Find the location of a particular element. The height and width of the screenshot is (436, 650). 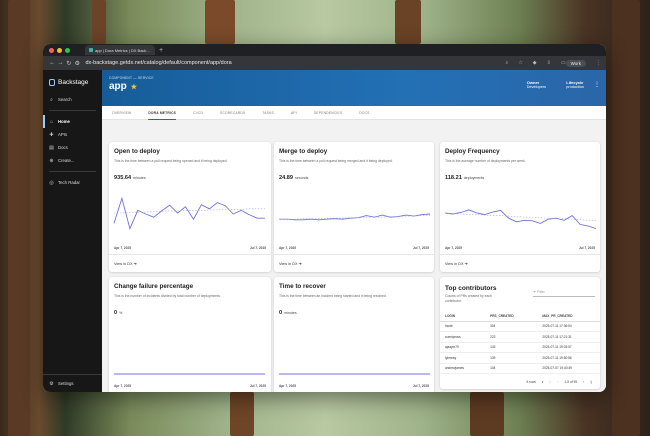

column-header: MAX_PR_CREATED is located at coordinates (568, 317).